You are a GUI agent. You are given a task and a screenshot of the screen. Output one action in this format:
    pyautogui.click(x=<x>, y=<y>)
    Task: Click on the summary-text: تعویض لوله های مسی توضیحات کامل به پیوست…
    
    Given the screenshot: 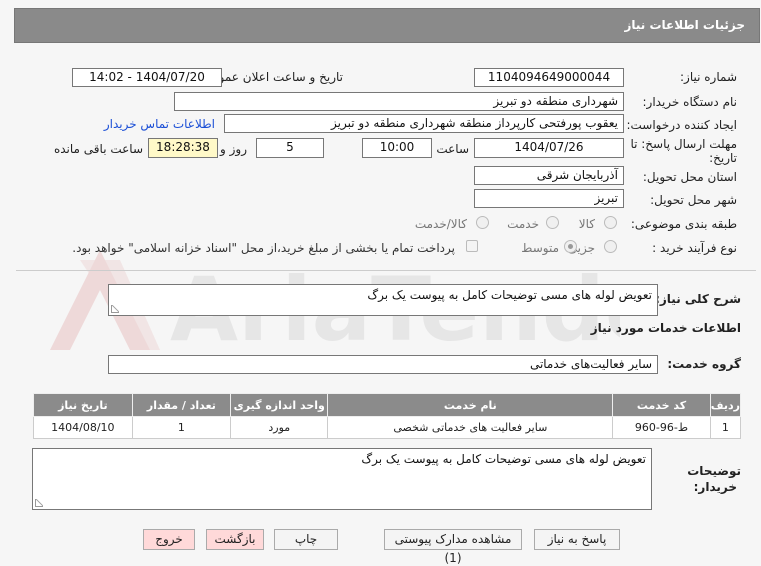 What is the action you would take?
    pyautogui.click(x=509, y=295)
    